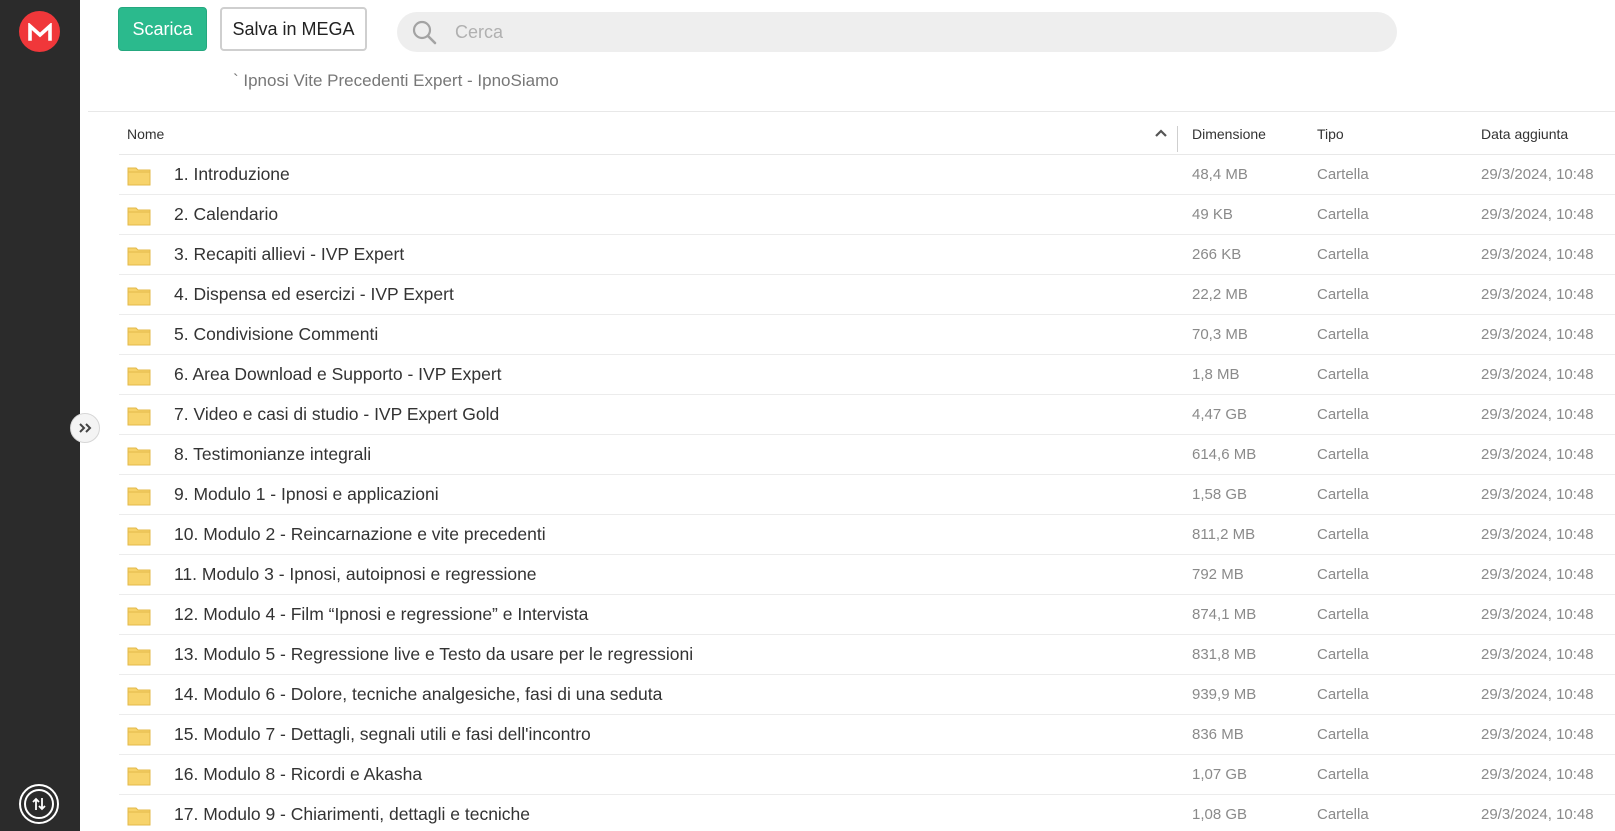 Image resolution: width=1615 pixels, height=831 pixels. What do you see at coordinates (1212, 214) in the screenshot?
I see `folder-size: 49 KB` at bounding box center [1212, 214].